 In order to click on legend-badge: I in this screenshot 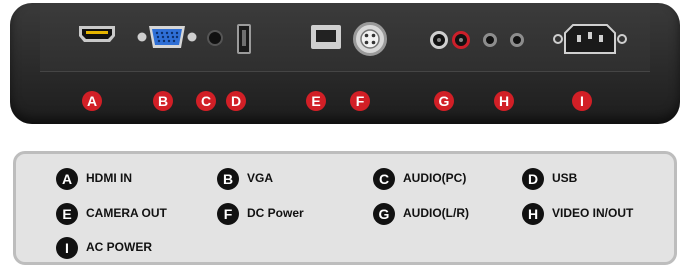, I will do `click(67, 248)`.